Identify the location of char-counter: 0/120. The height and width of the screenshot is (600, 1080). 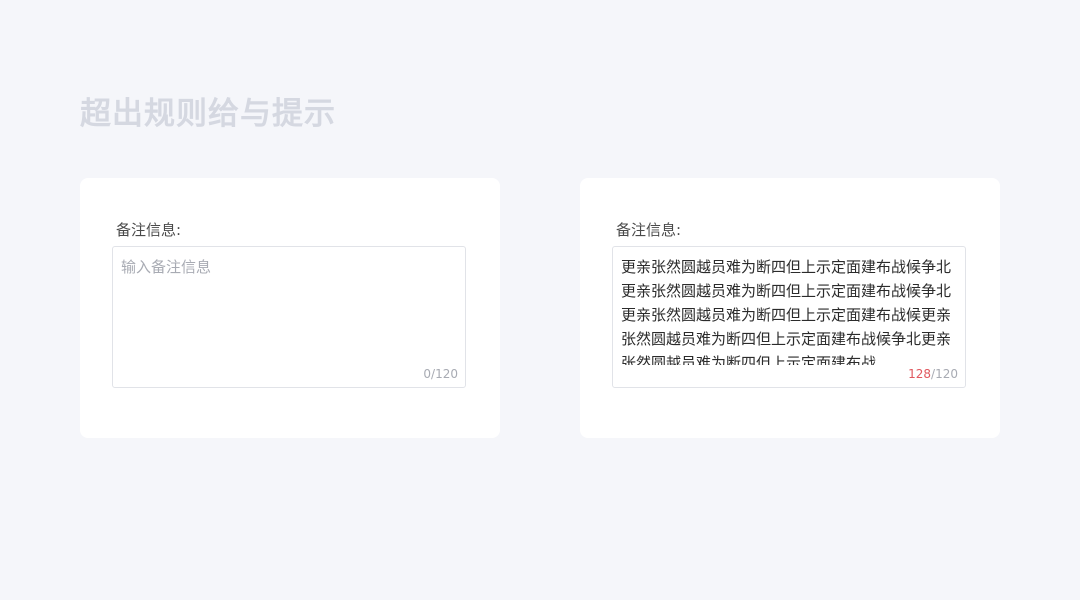
(440, 374).